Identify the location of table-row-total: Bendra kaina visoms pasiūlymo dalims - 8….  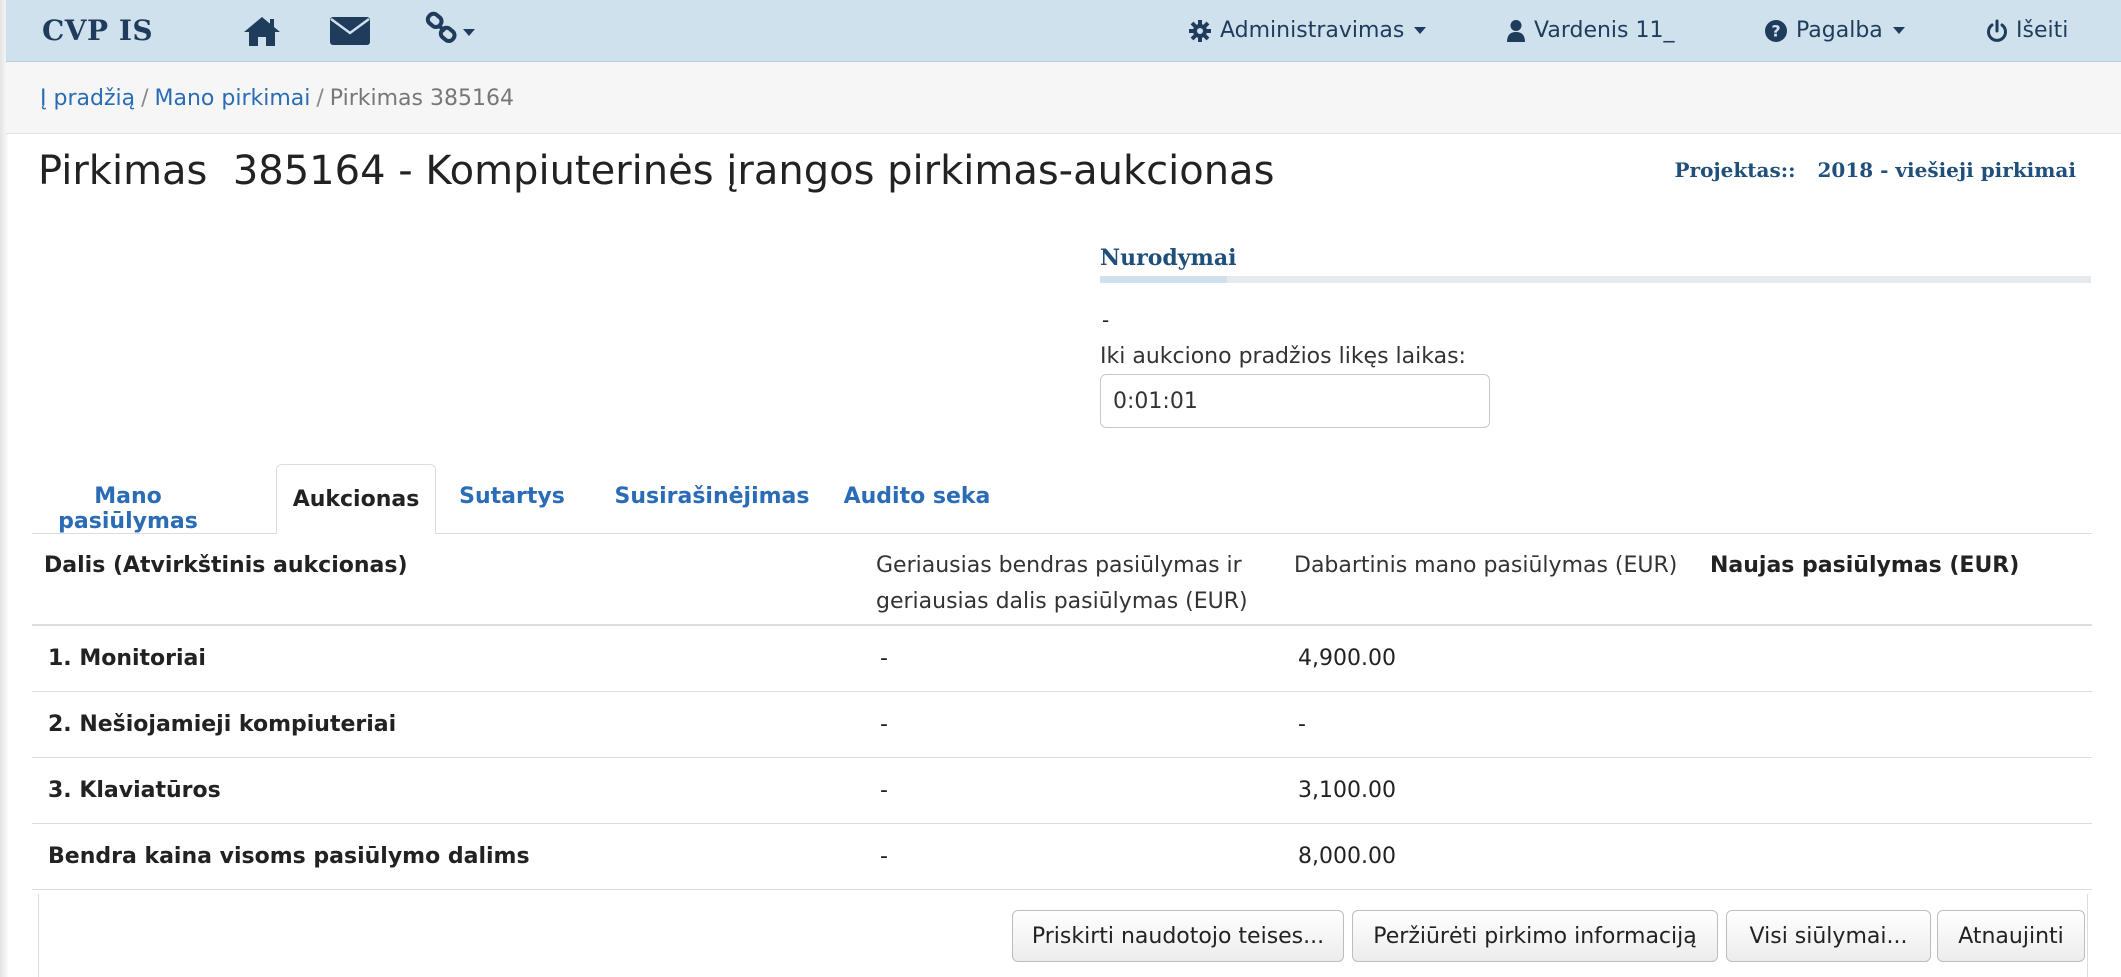
(1062, 857).